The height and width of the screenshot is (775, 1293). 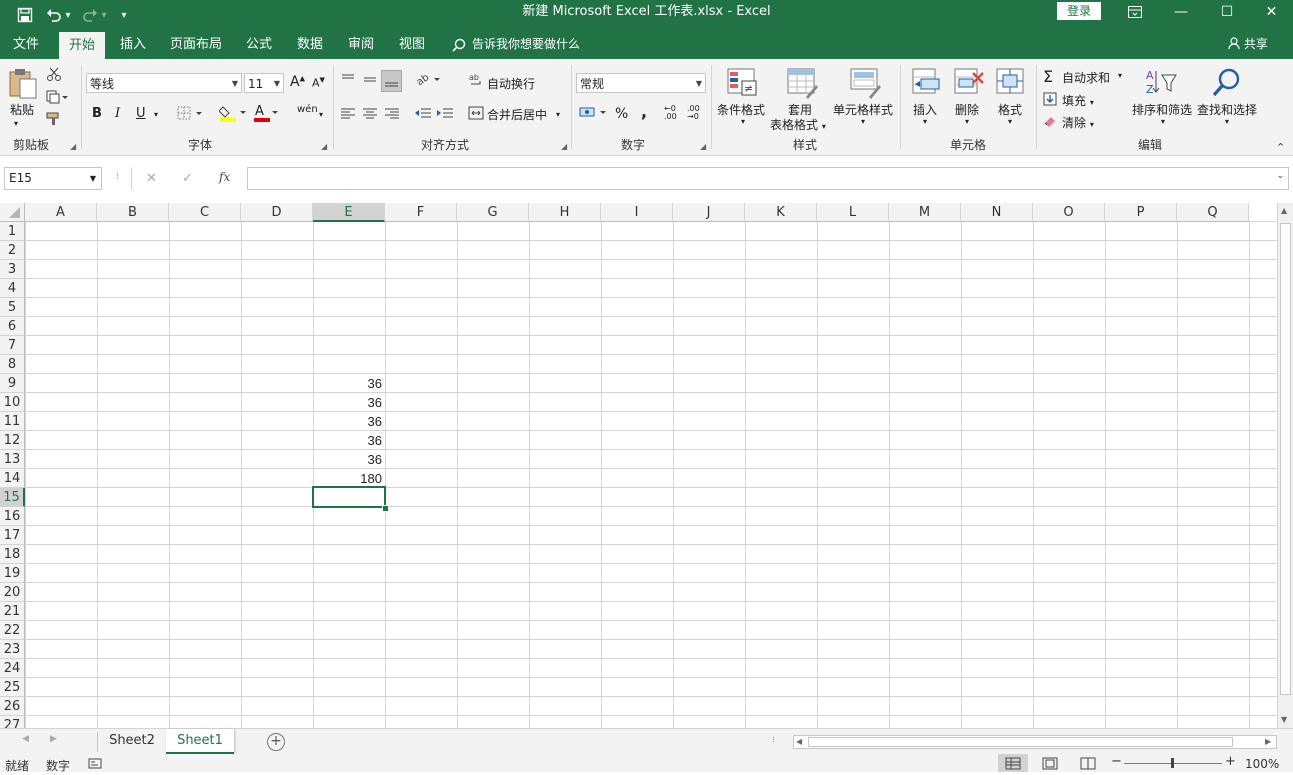 I want to click on column-header-j: J, so click(x=709, y=212).